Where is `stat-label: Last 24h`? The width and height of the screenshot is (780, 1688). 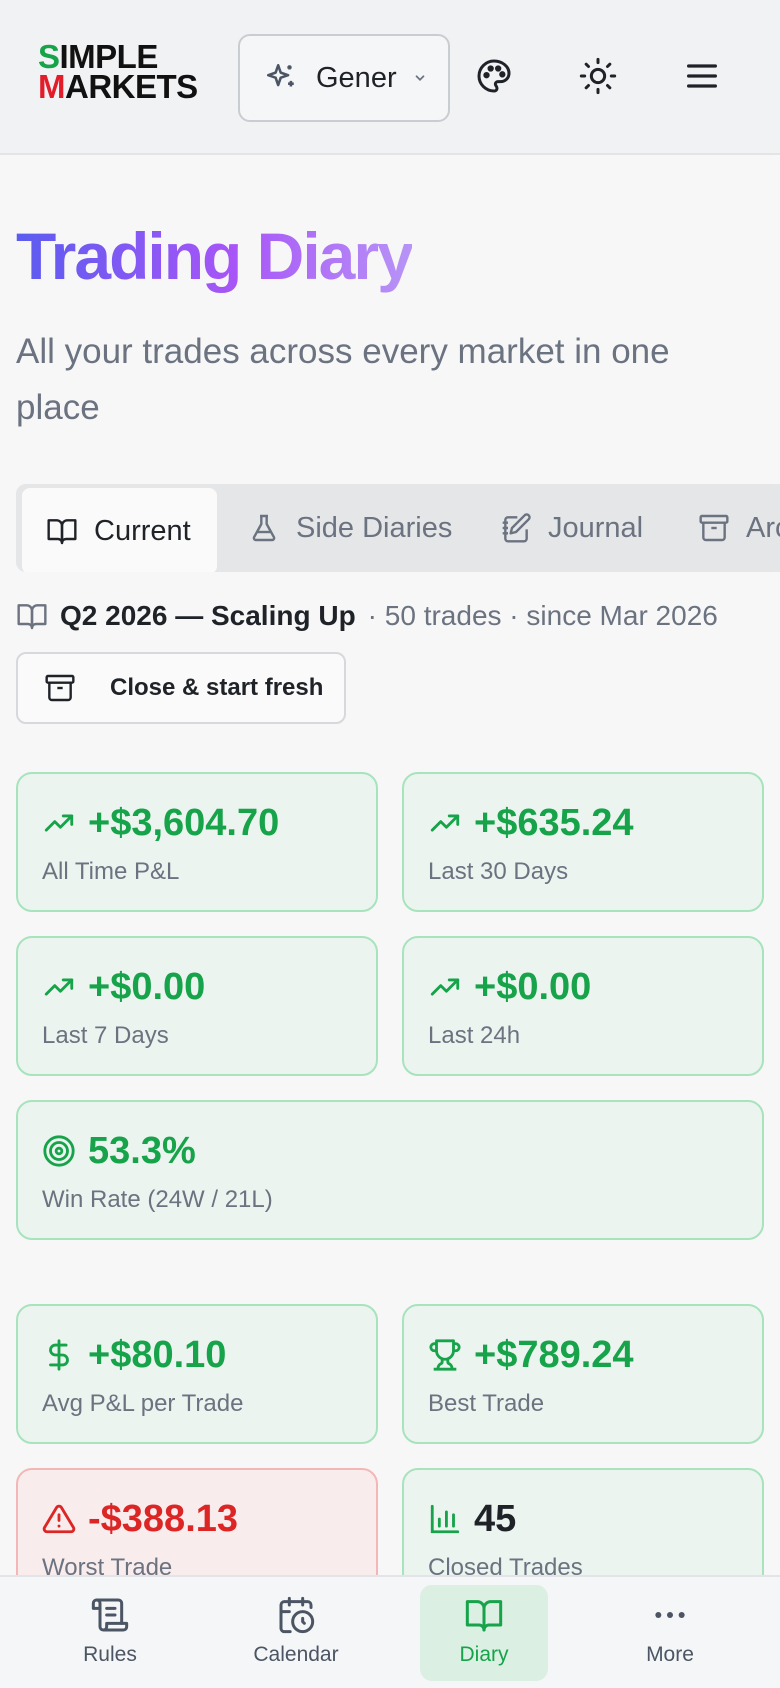 stat-label: Last 24h is located at coordinates (474, 1035).